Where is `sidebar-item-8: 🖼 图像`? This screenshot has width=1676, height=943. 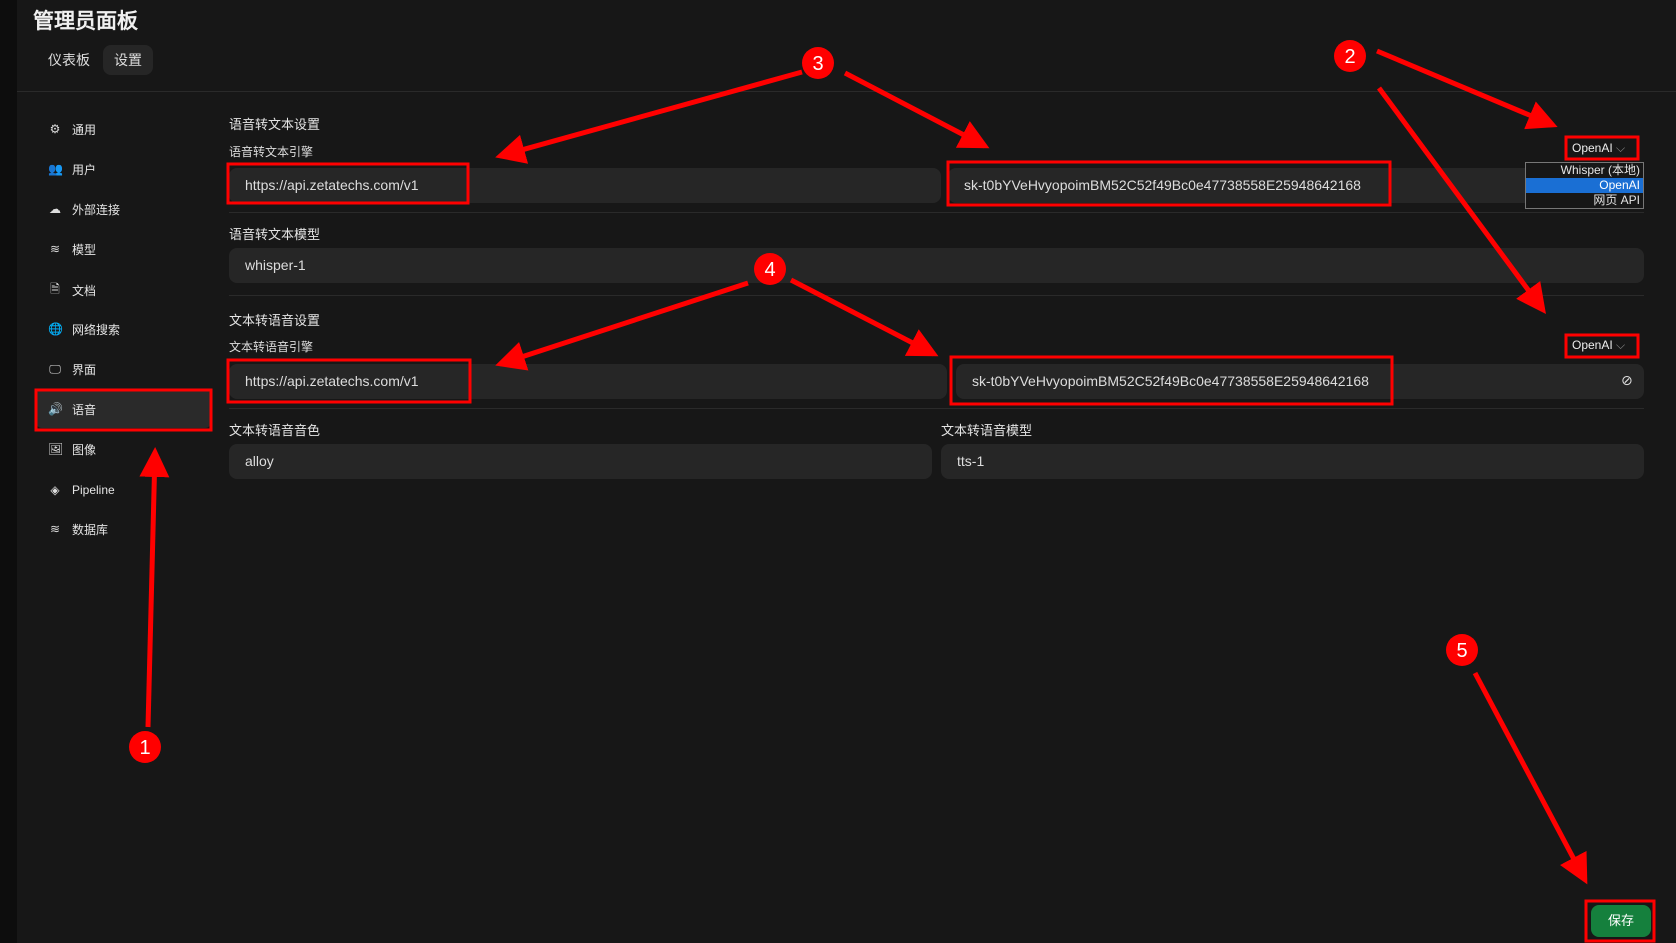 sidebar-item-8: 🖼 图像 is located at coordinates (123, 449).